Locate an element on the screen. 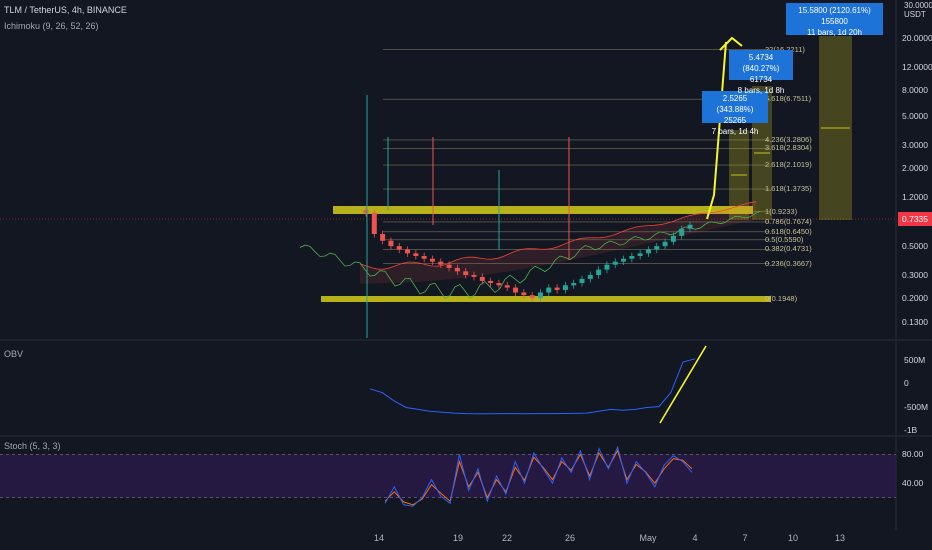 The height and width of the screenshot is (550, 932). price-axis-label: 20.0000 is located at coordinates (917, 37).